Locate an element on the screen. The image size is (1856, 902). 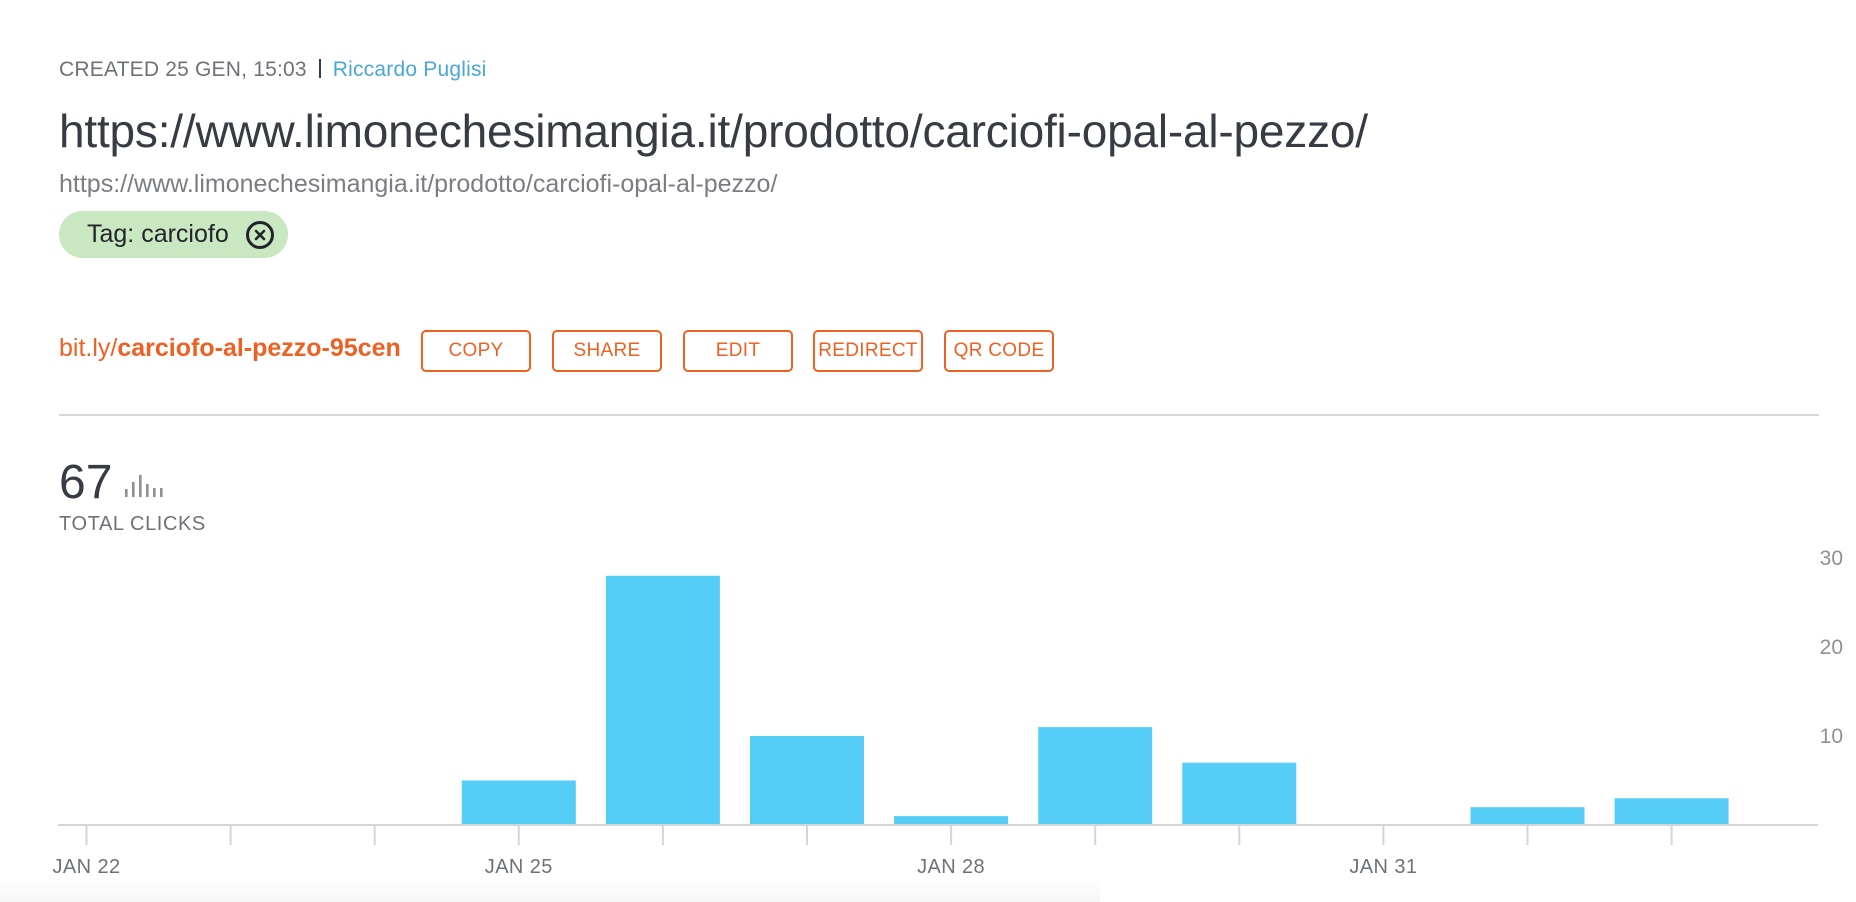
x-tick-label: JAN 22 is located at coordinates (87, 867).